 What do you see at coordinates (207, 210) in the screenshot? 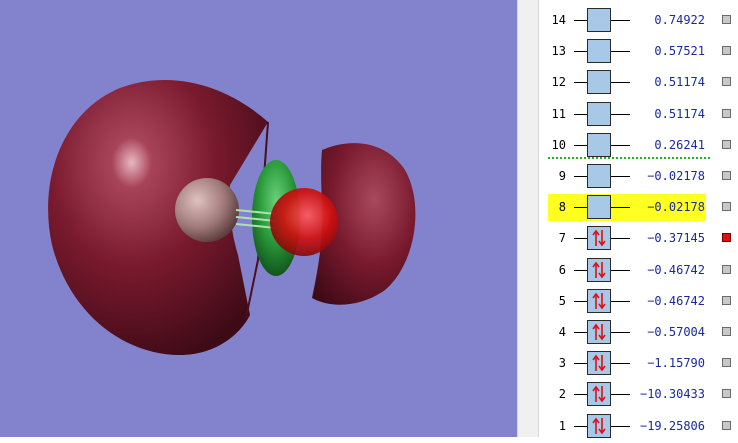
I see `carbon-atom` at bounding box center [207, 210].